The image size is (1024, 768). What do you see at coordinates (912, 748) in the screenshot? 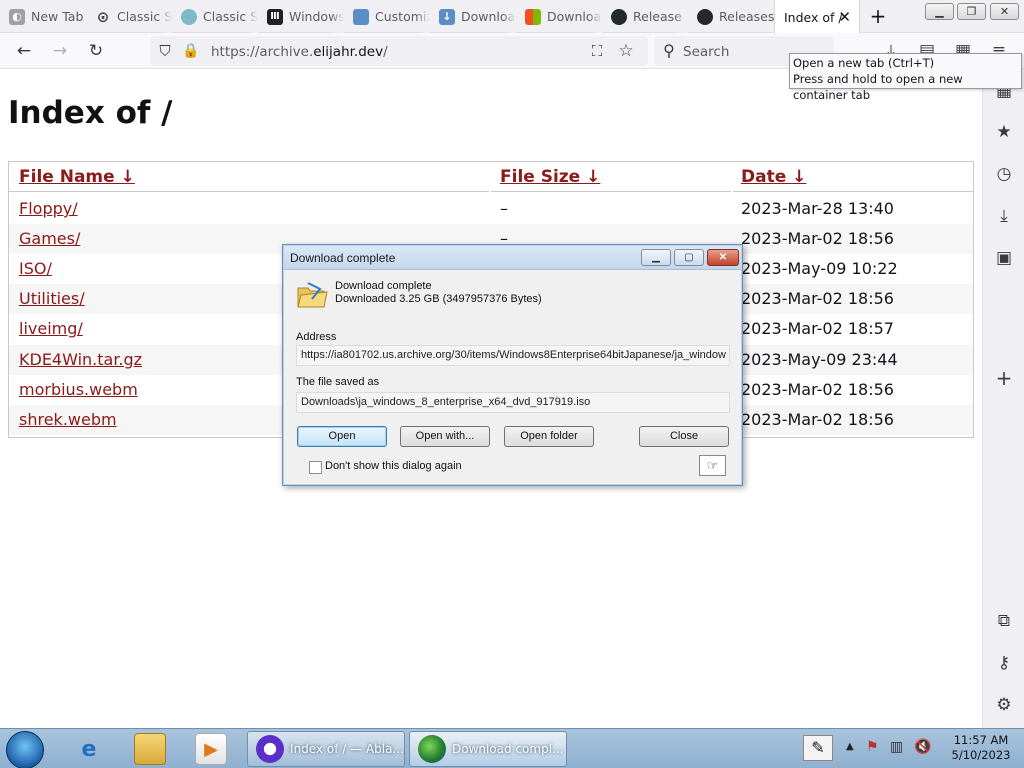
I see `system-tray: ✎ ▲ ⚑ ▥ 🔇 11:57 AM 5/10/2023` at bounding box center [912, 748].